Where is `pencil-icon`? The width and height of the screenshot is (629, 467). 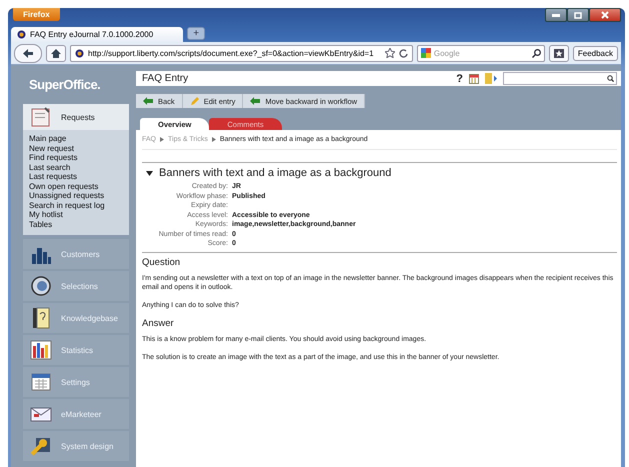 pencil-icon is located at coordinates (194, 101).